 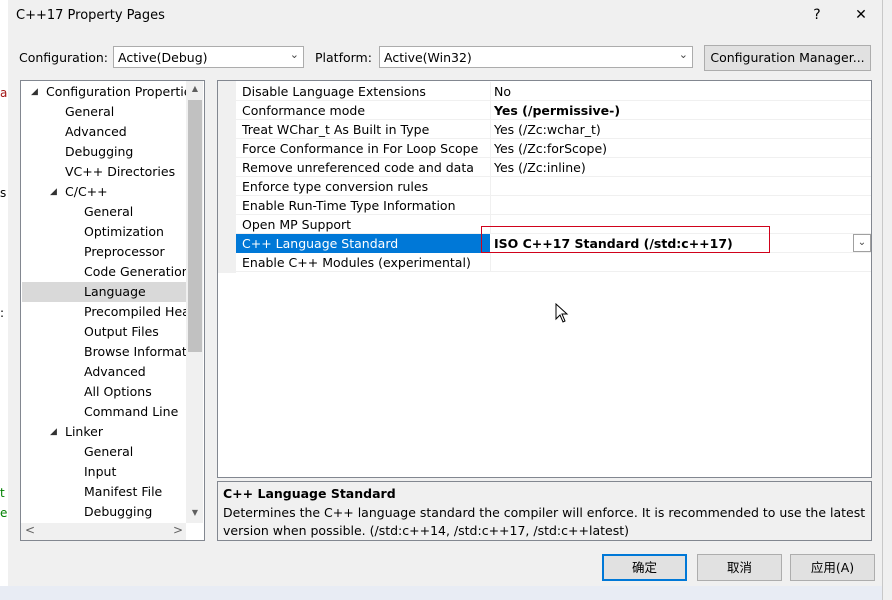 I want to click on background-fragment: s, so click(x=3, y=193).